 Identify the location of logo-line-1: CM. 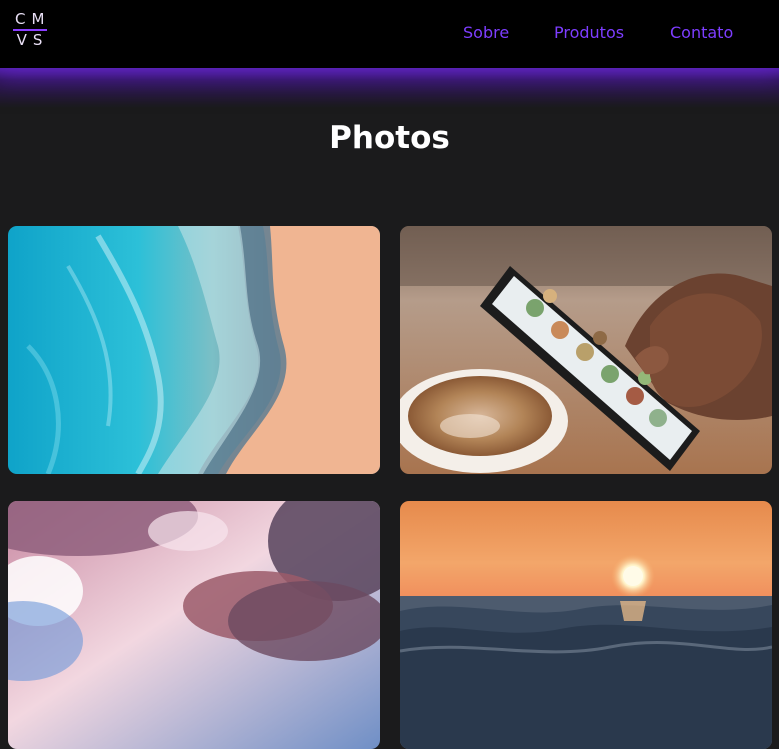
(33, 19).